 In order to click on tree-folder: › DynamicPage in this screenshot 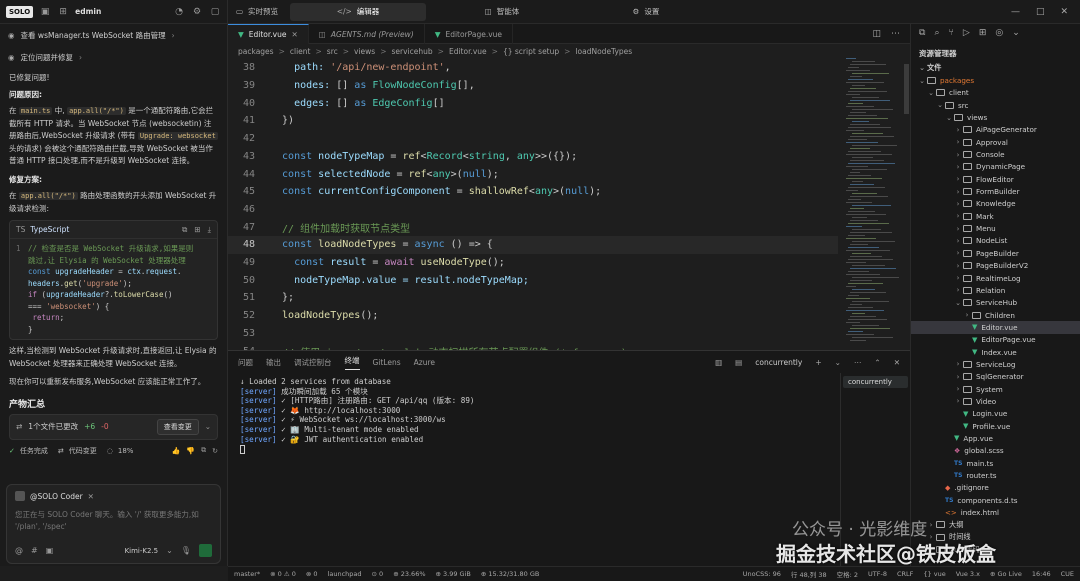, I will do `click(995, 167)`.